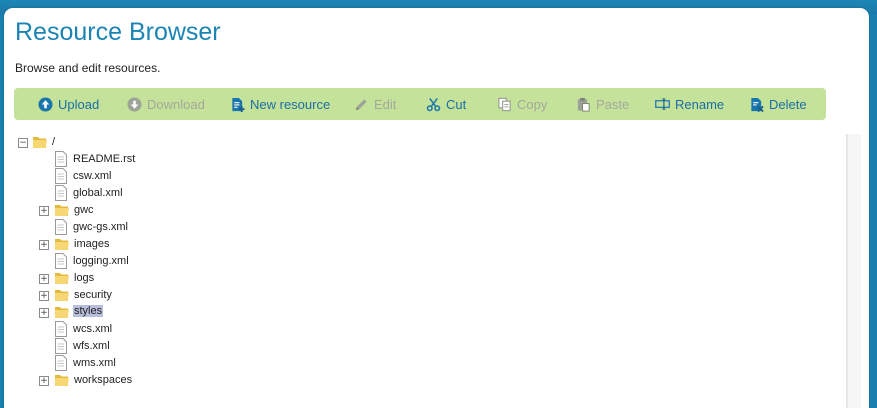 This screenshot has height=408, width=877. Describe the element at coordinates (98, 193) in the screenshot. I see `tree-item-label: global.xml` at that location.